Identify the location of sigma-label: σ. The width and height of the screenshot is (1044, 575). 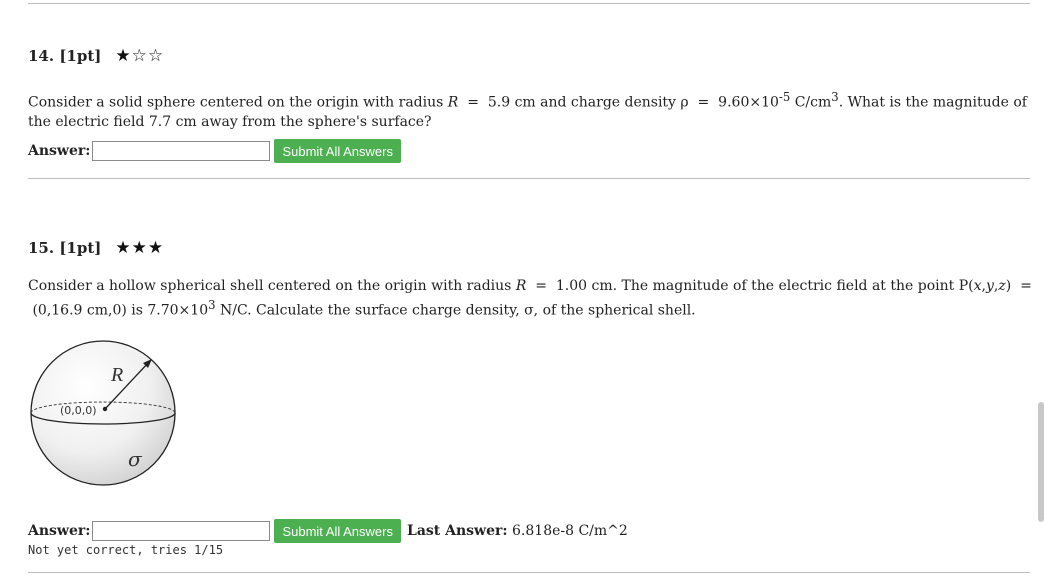
(135, 459).